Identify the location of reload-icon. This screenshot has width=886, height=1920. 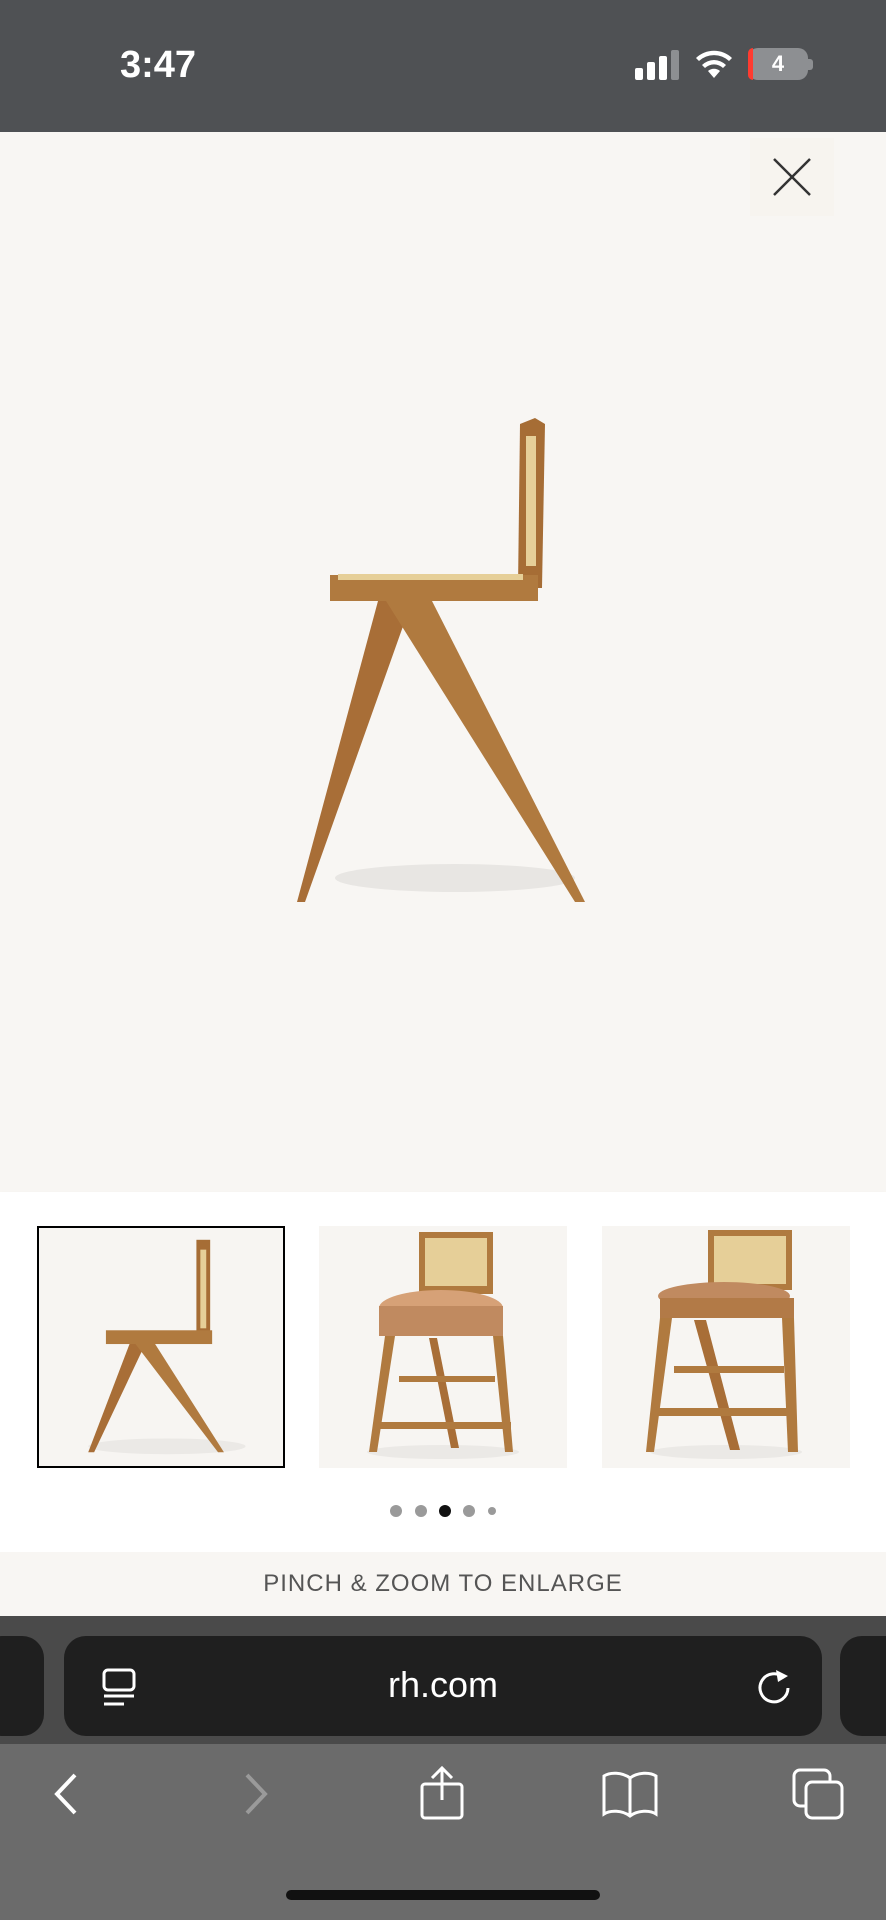
(774, 1686).